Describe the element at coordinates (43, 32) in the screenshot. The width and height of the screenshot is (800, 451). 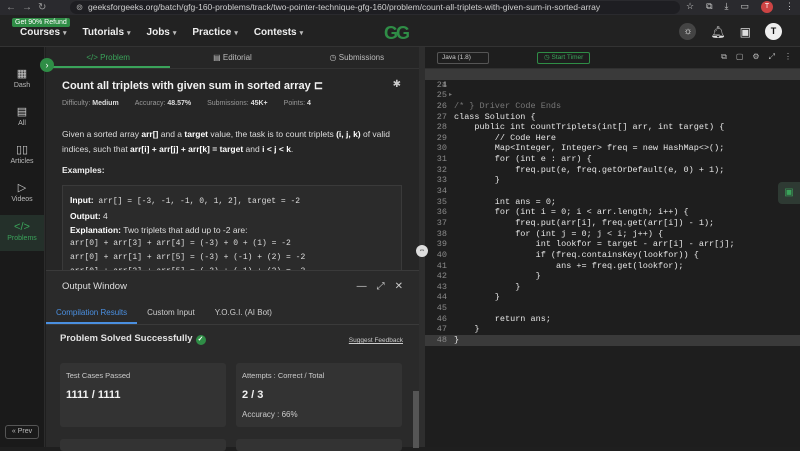
I see `nav-courses: Courses ▾` at that location.